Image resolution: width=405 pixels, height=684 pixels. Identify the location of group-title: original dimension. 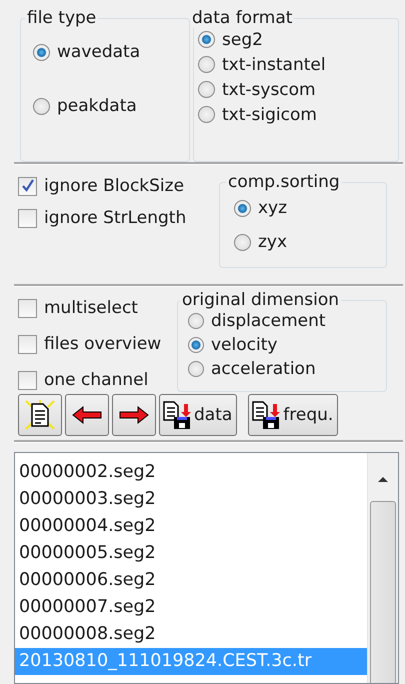
(260, 300).